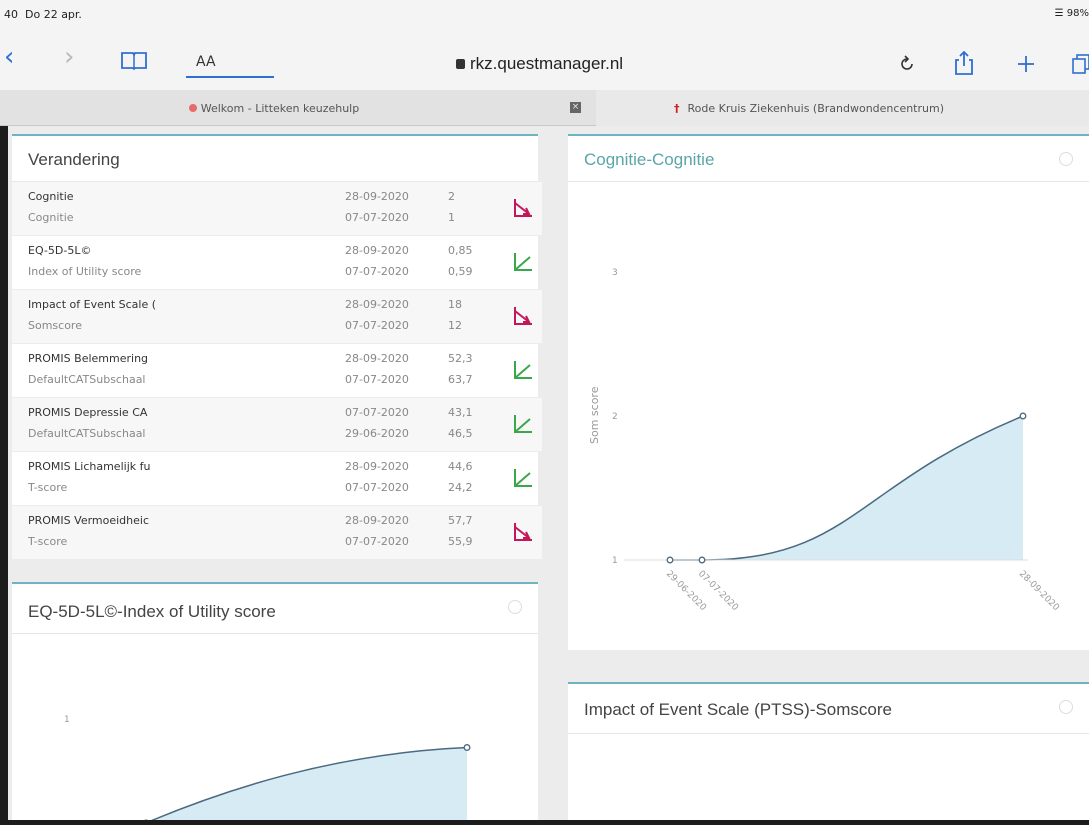 The height and width of the screenshot is (825, 1089). What do you see at coordinates (88, 358) in the screenshot?
I see `row-name: PROMIS Belemmering` at bounding box center [88, 358].